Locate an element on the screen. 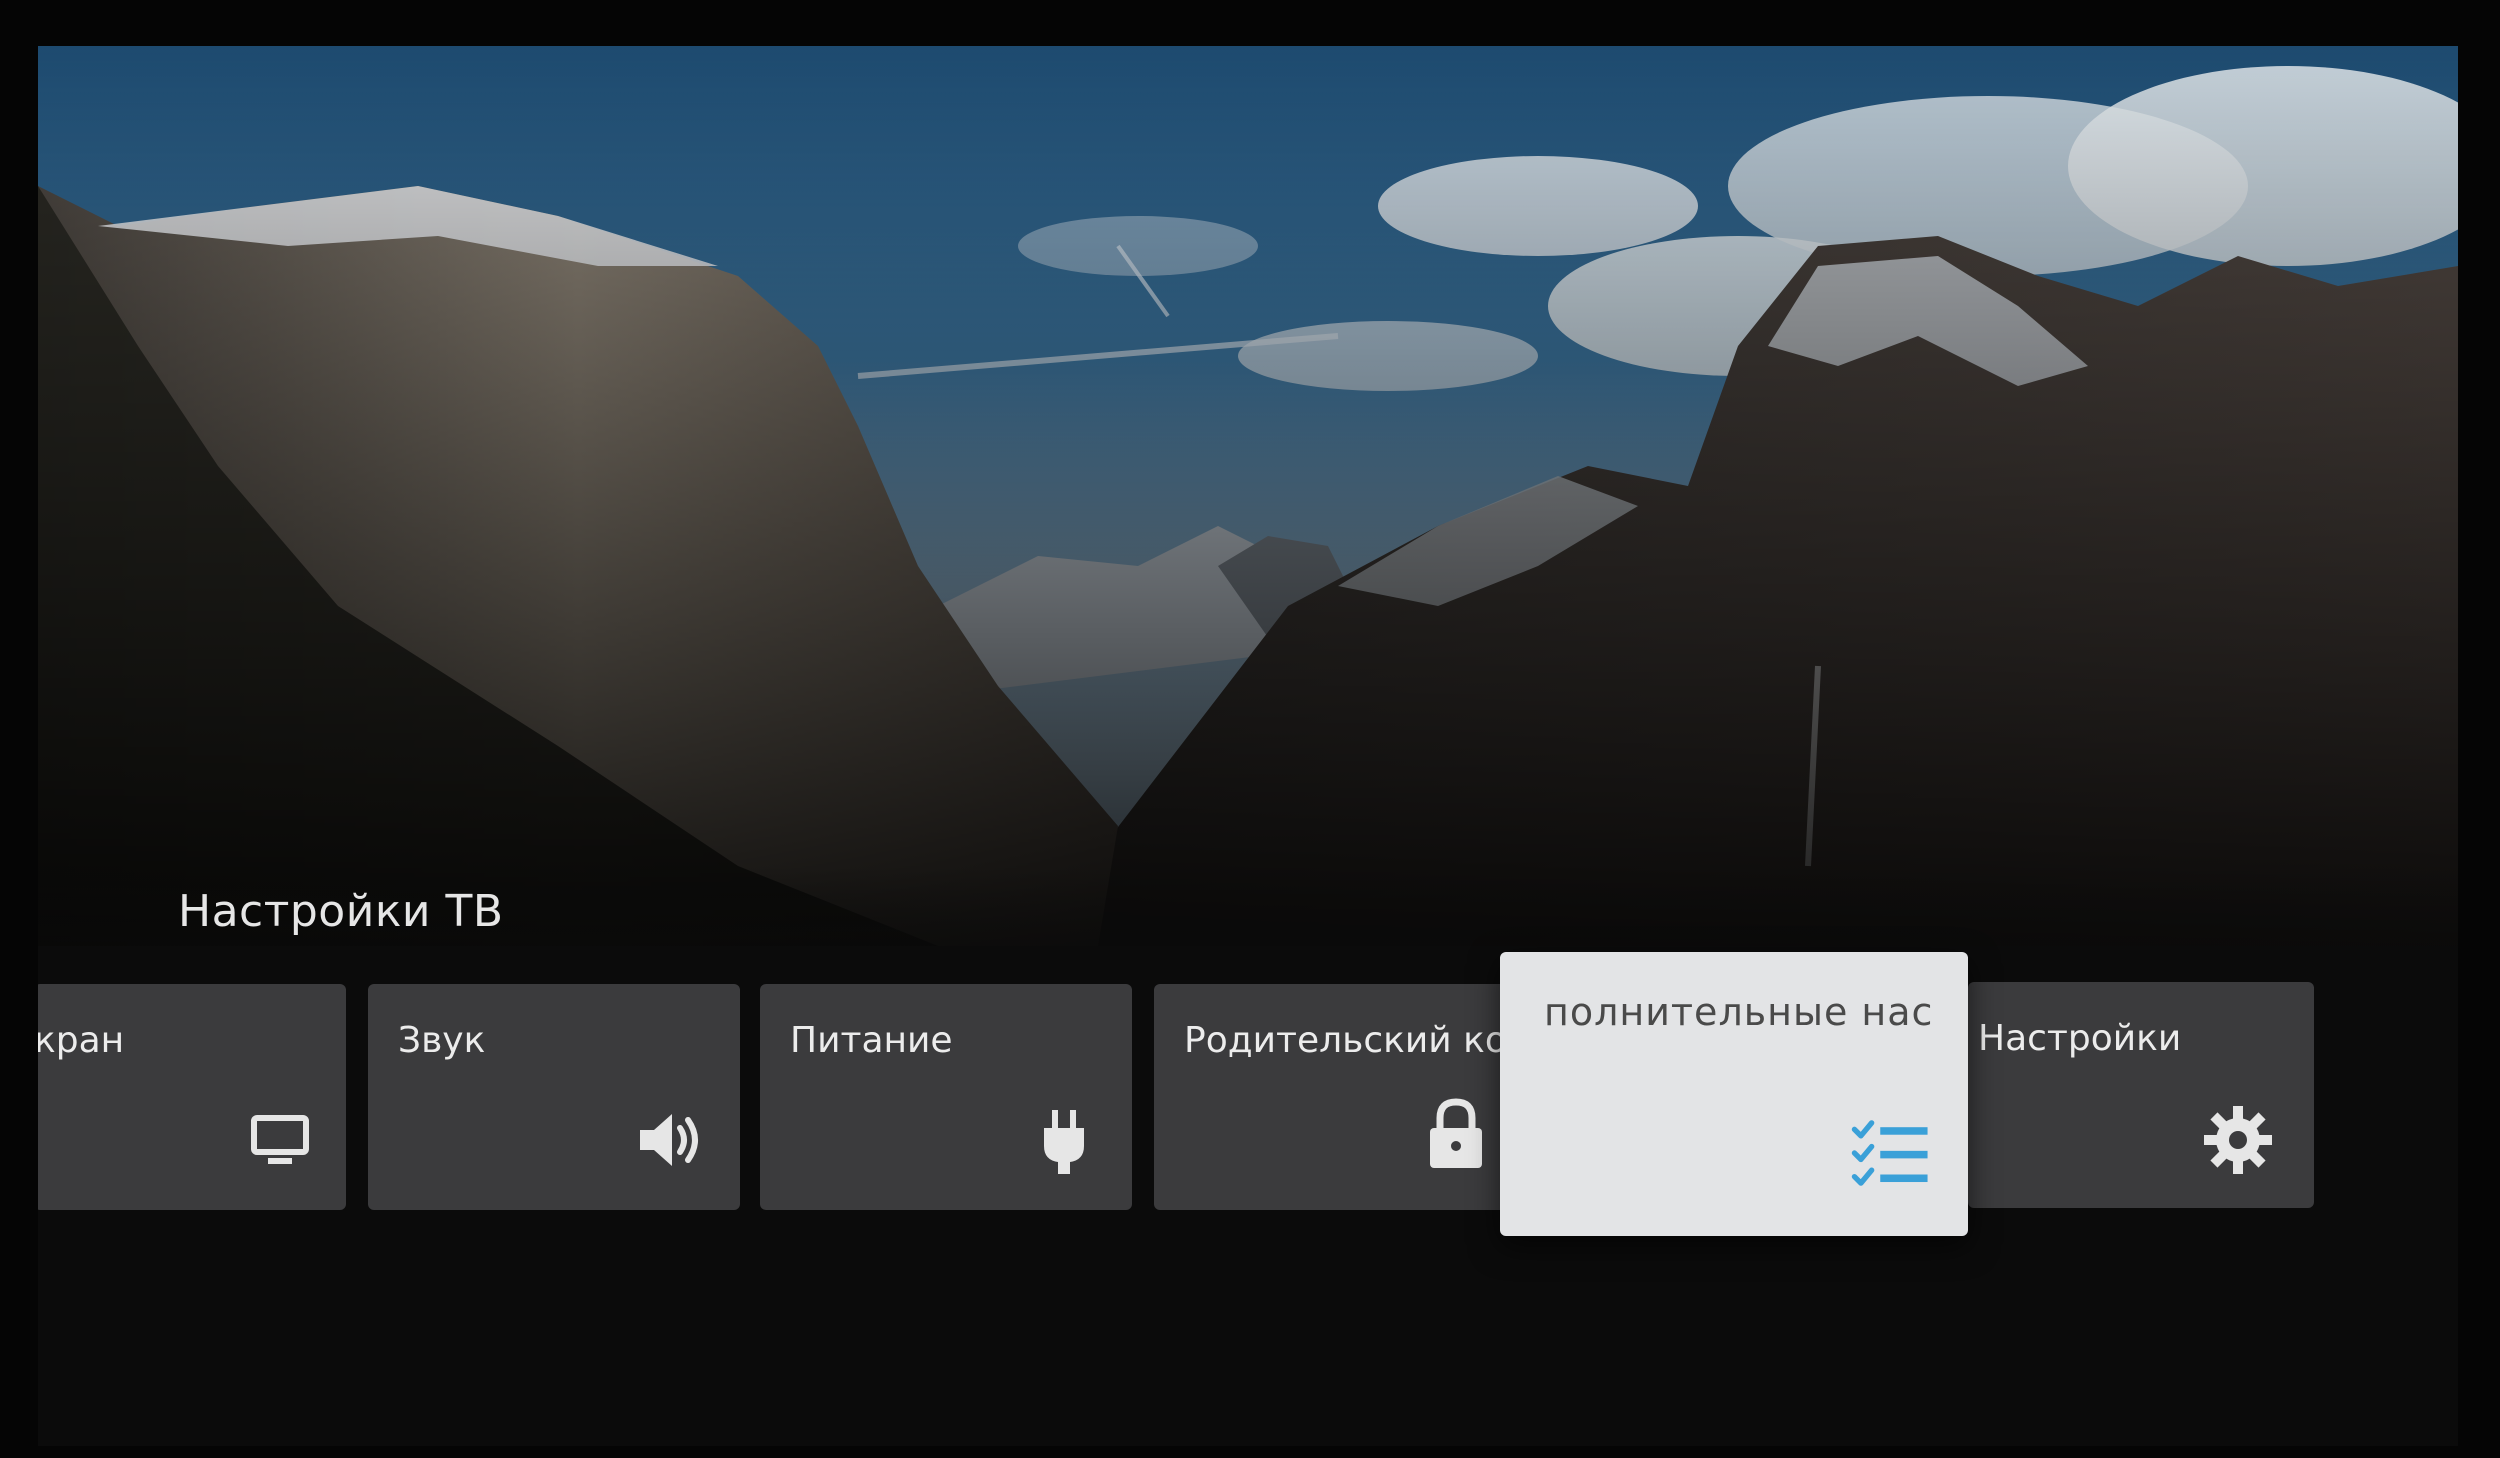 This screenshot has height=1458, width=2500. card-screen-label: кран is located at coordinates (81, 1040).